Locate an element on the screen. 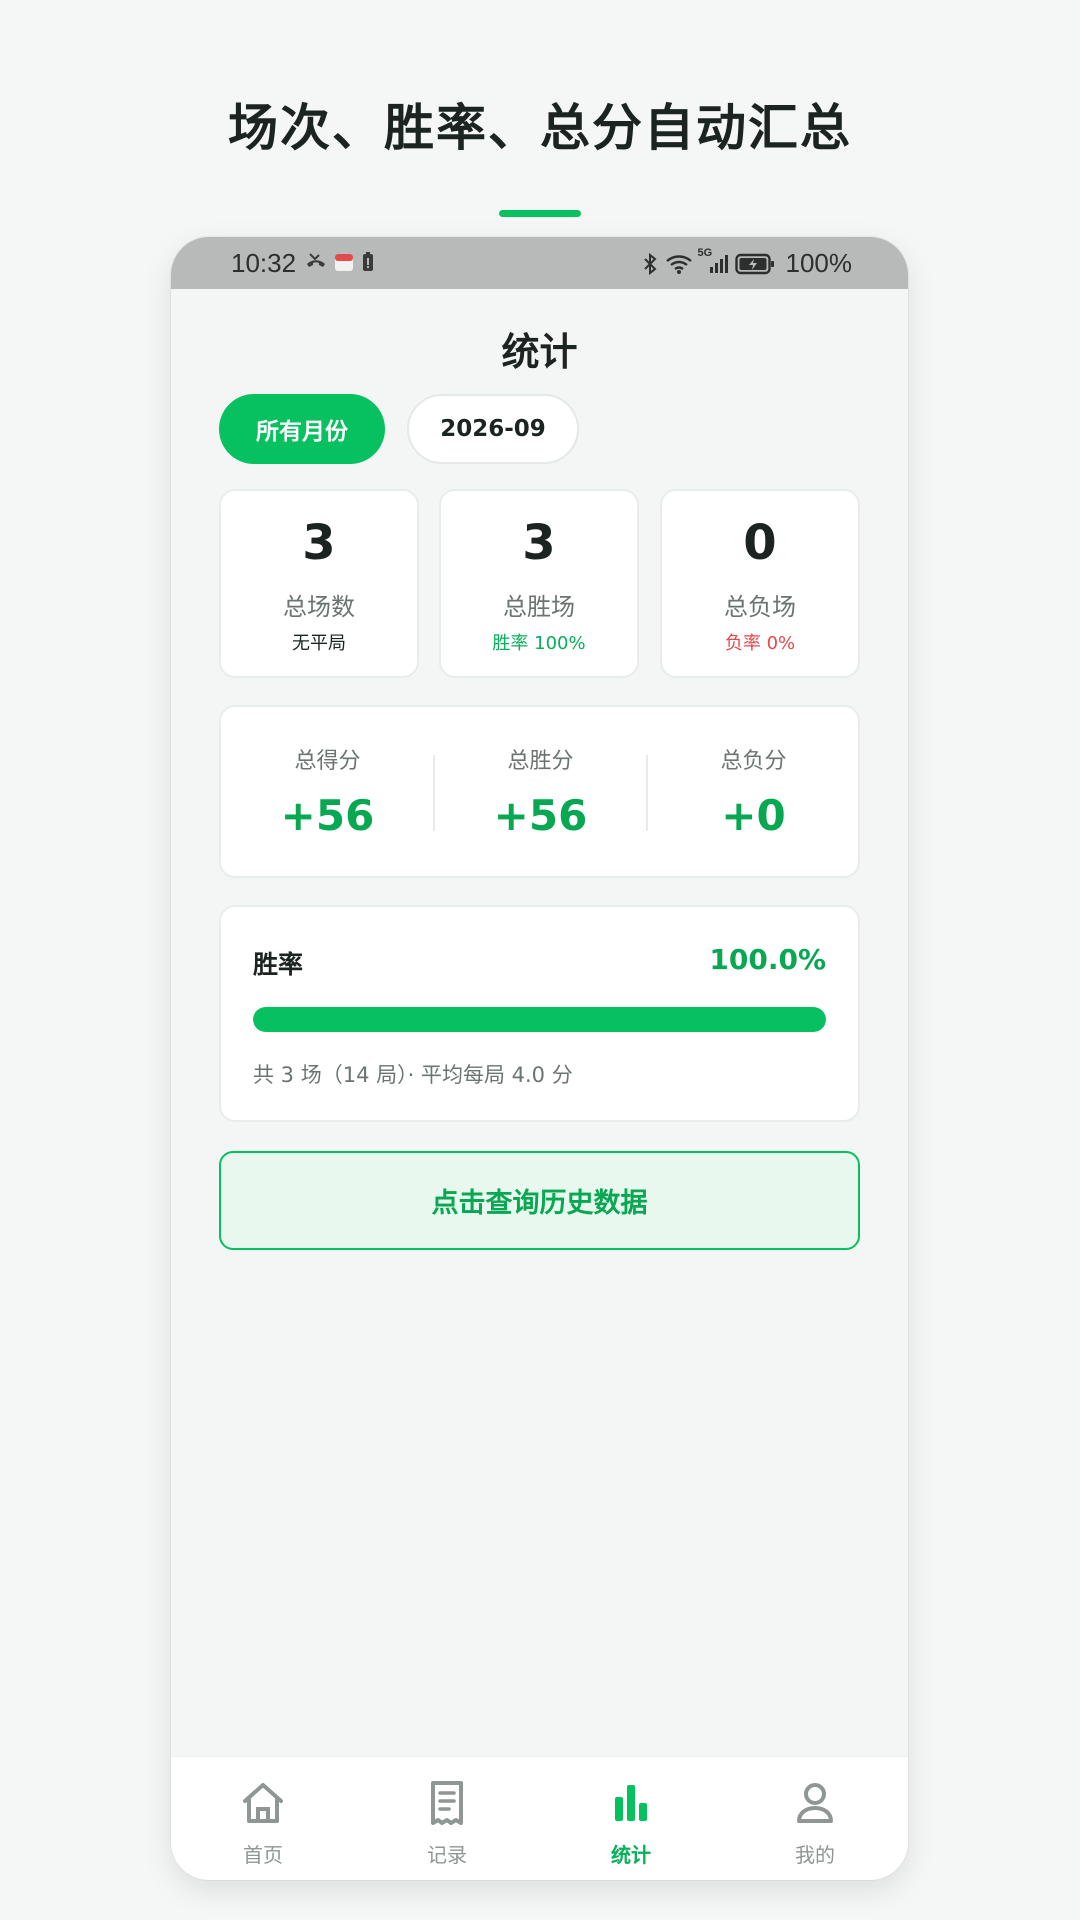 This screenshot has height=1920, width=1080. win-rate-note: 胜率 100% is located at coordinates (539, 643).